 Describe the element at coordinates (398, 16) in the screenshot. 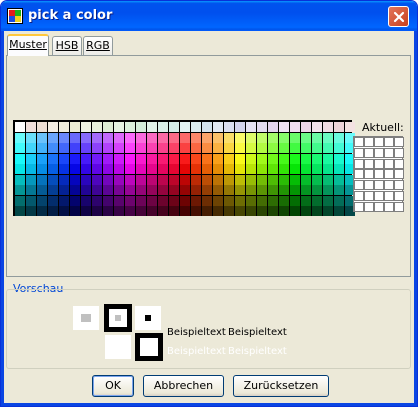

I see `close-button` at that location.